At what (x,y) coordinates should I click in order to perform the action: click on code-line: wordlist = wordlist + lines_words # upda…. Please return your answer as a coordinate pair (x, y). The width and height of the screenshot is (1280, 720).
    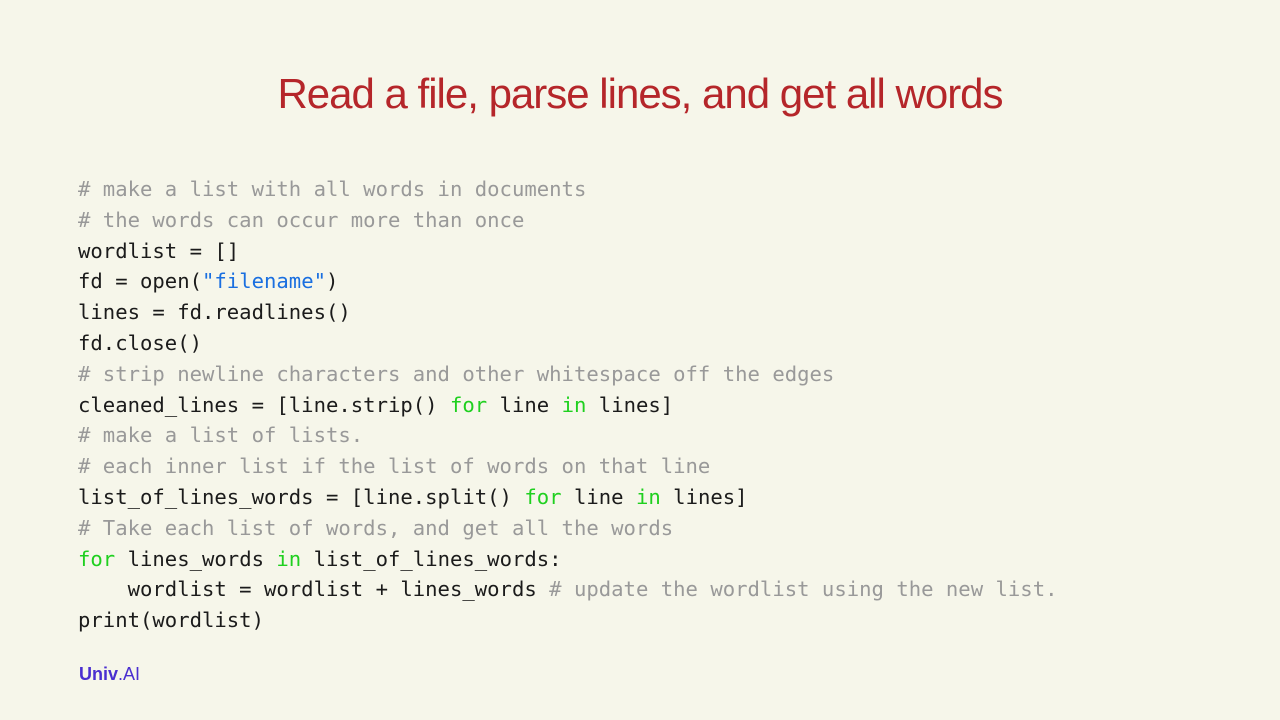
    Looking at the image, I should click on (568, 589).